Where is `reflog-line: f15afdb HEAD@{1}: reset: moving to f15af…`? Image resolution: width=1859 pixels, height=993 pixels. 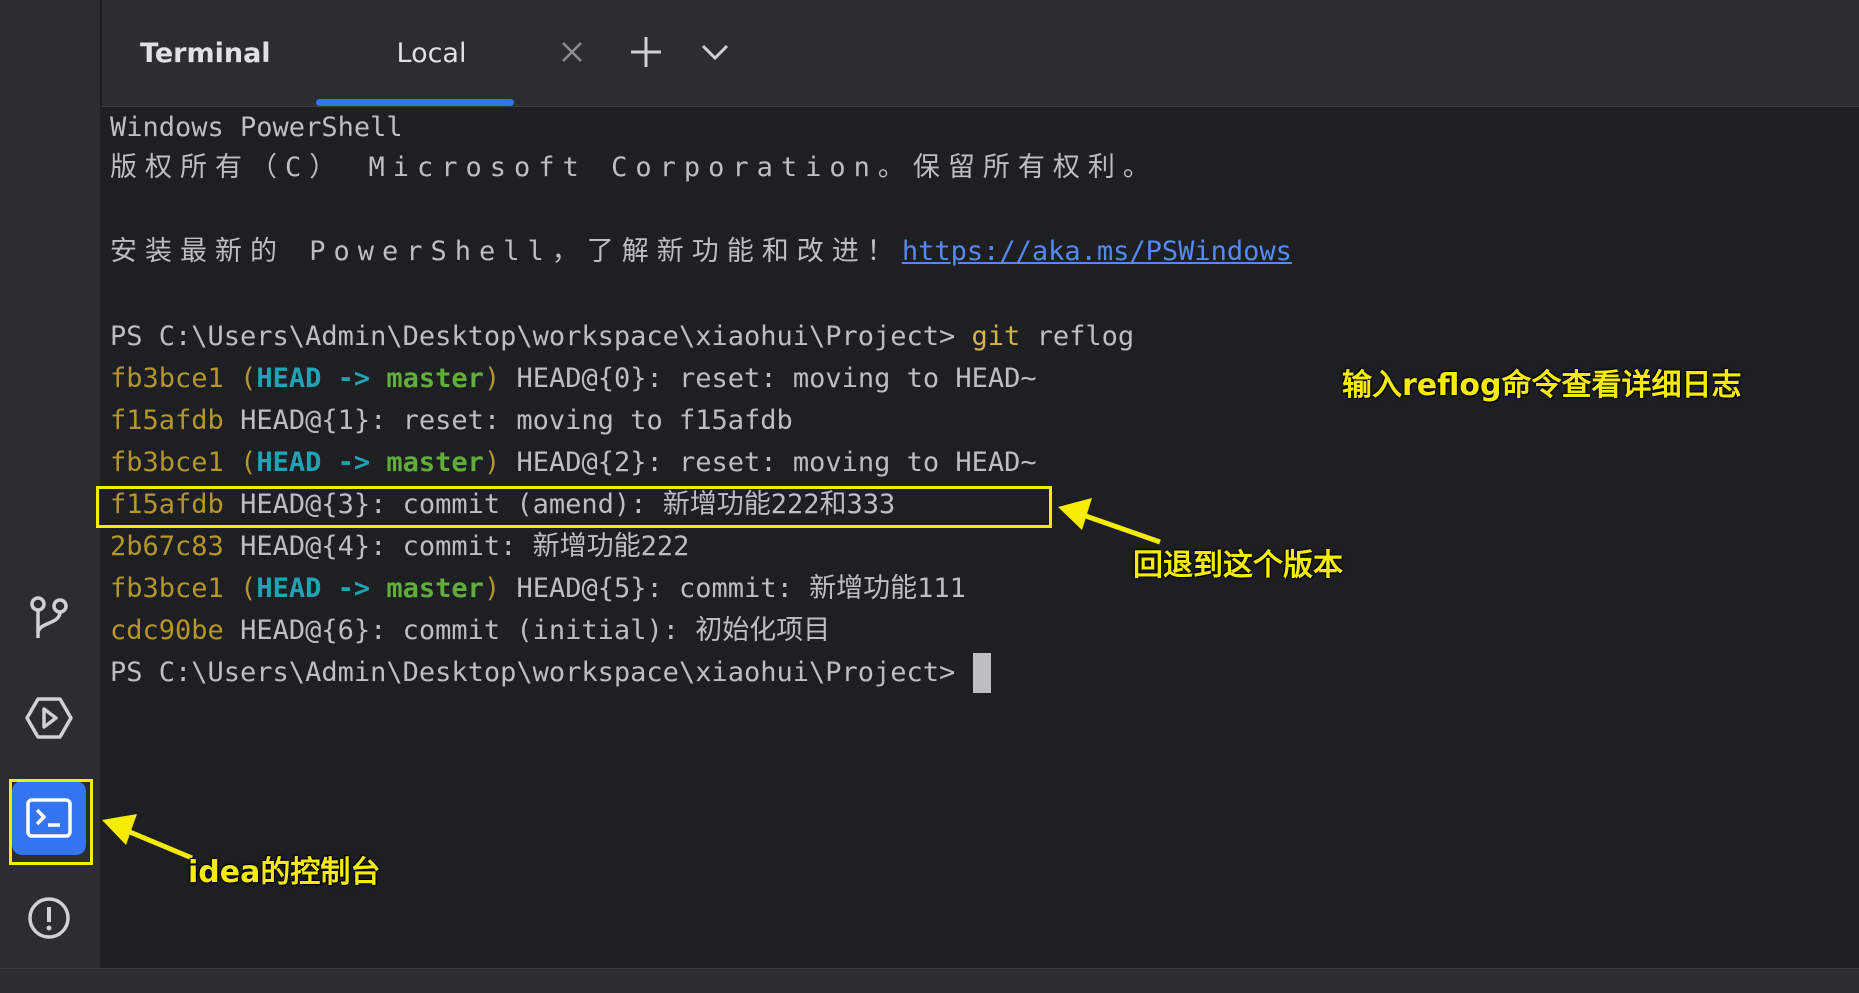 reflog-line: f15afdb HEAD@{1}: reset: moving to f15af… is located at coordinates (451, 421).